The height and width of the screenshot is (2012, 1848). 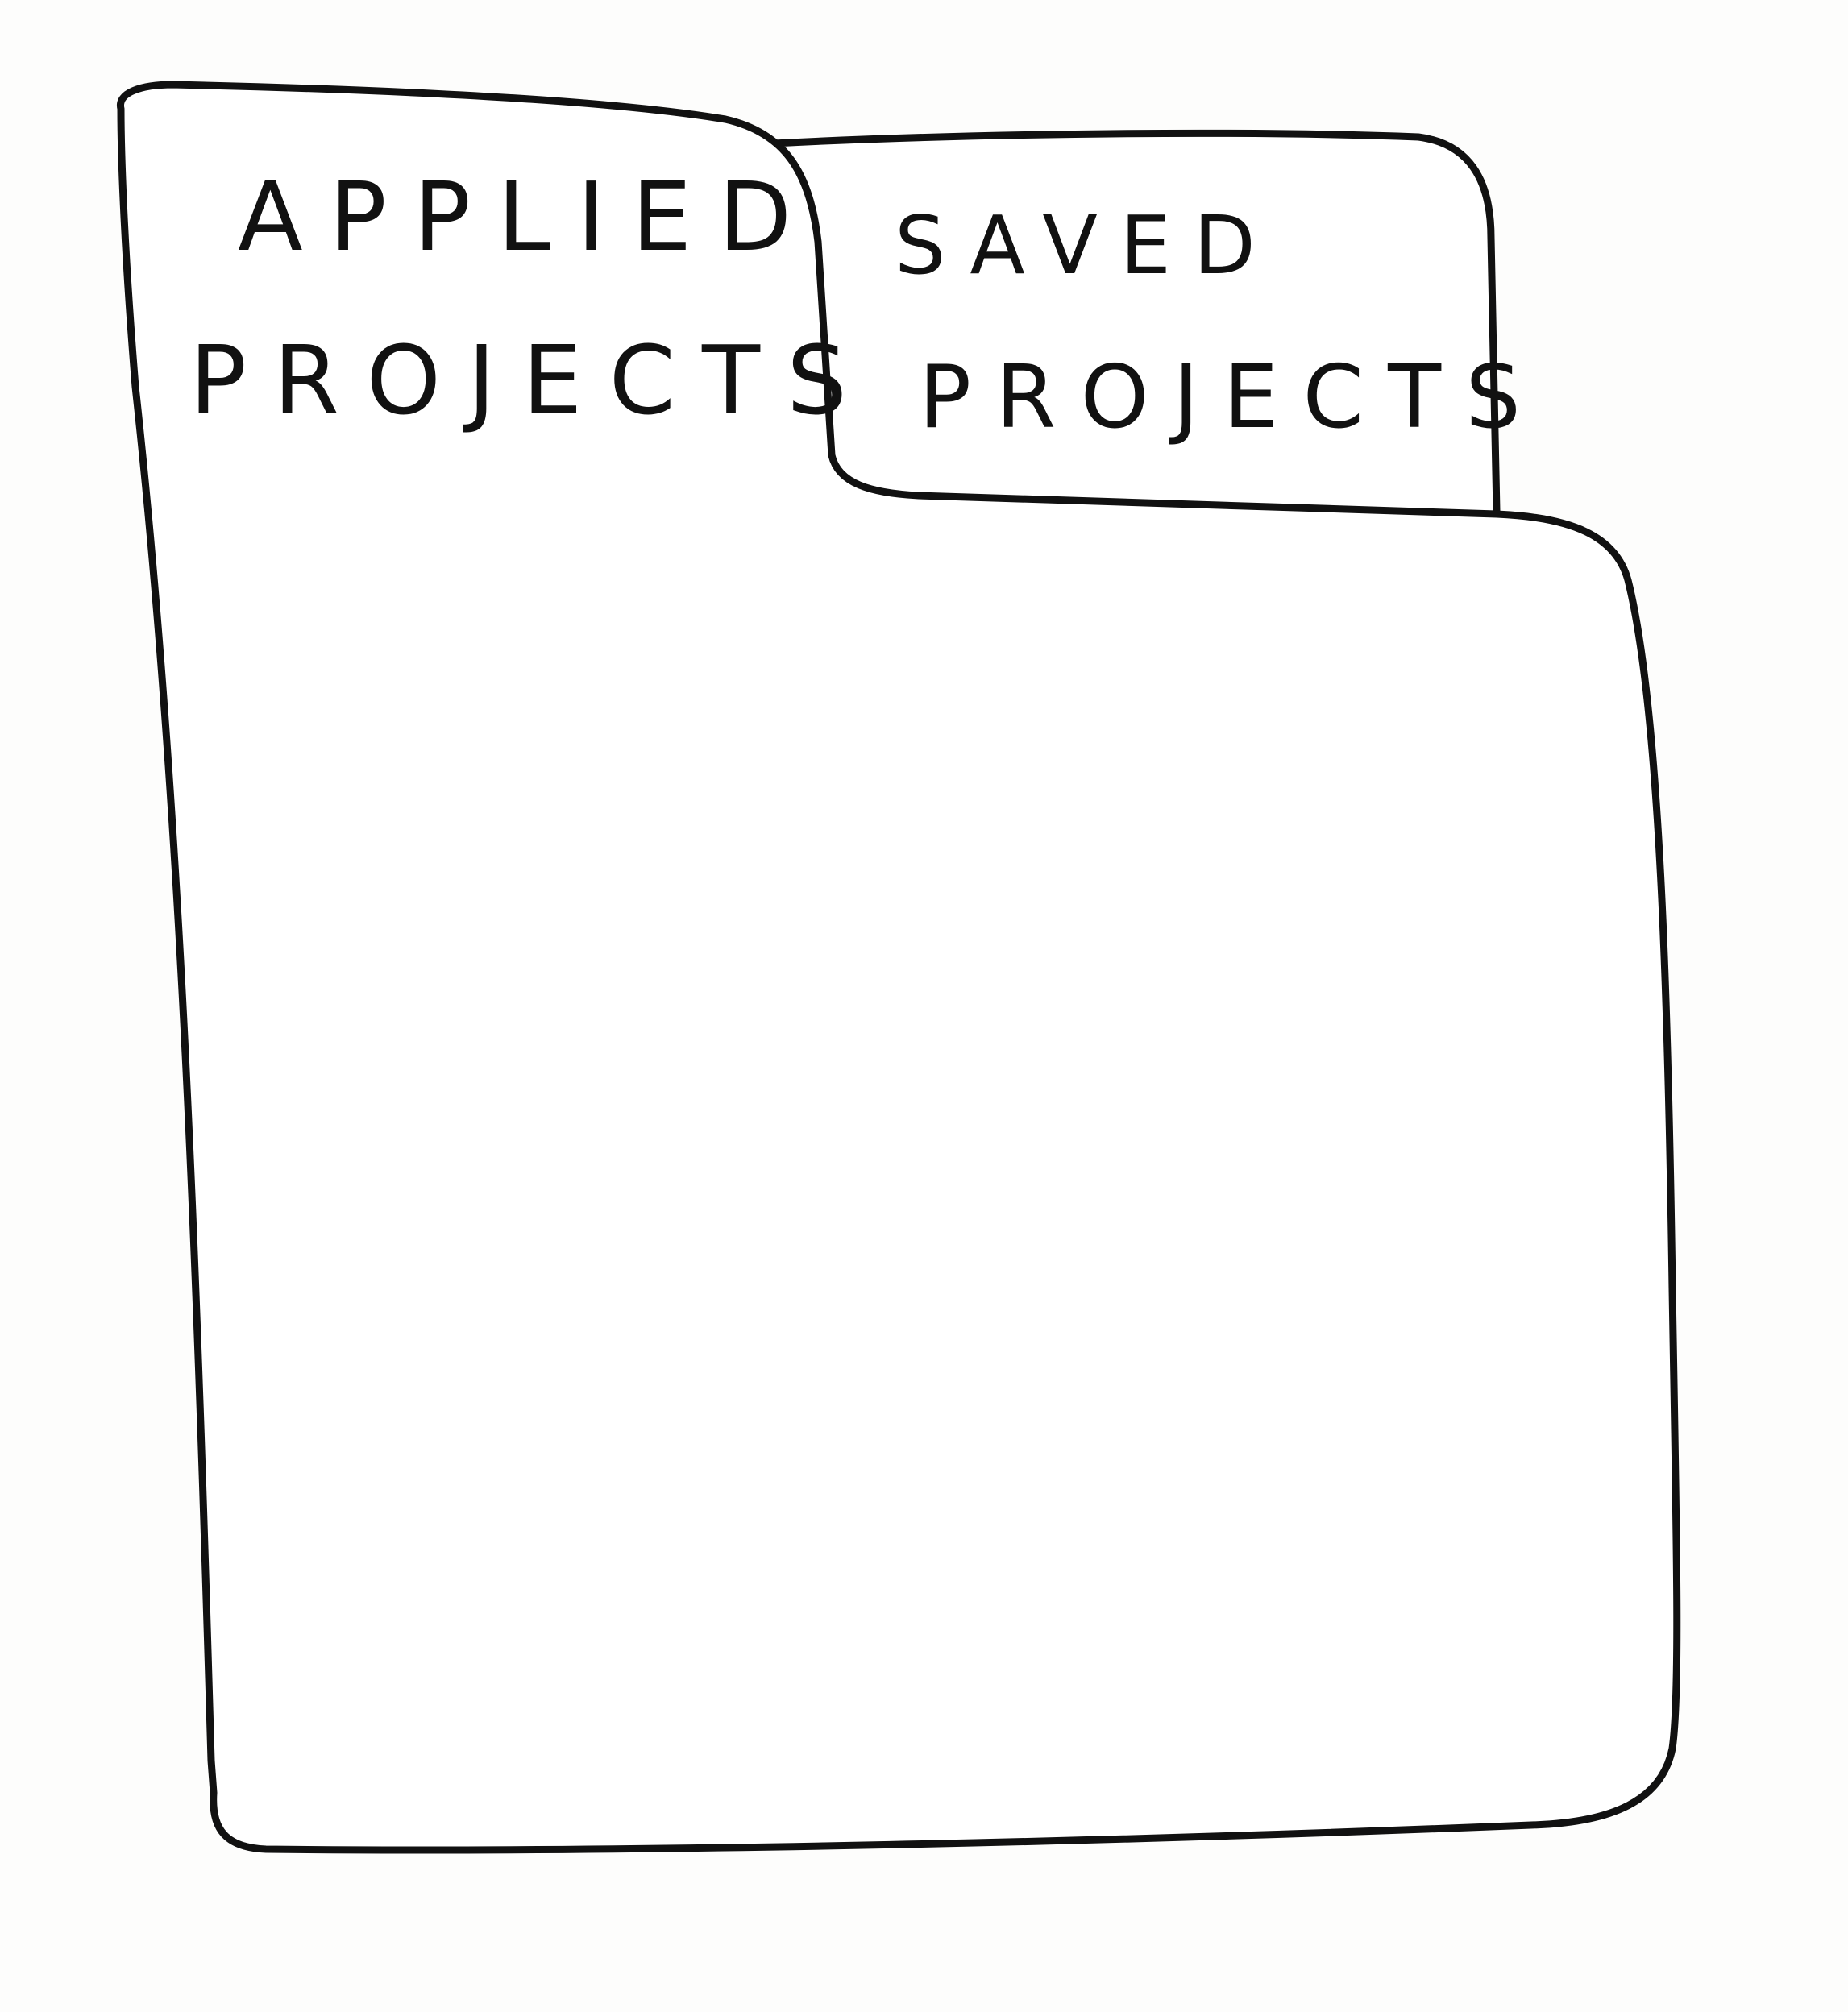 I want to click on tab-applied-projects: APPLIED PROJECTS, so click(x=518, y=318).